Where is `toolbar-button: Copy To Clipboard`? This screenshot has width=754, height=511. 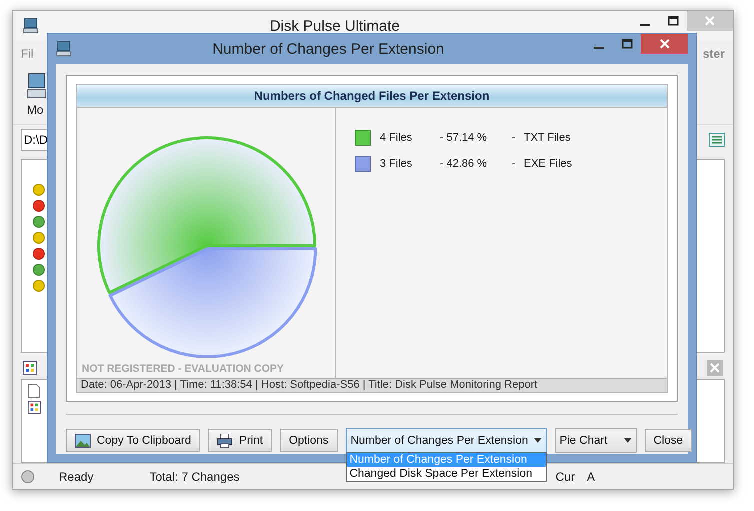
toolbar-button: Copy To Clipboard is located at coordinates (133, 440).